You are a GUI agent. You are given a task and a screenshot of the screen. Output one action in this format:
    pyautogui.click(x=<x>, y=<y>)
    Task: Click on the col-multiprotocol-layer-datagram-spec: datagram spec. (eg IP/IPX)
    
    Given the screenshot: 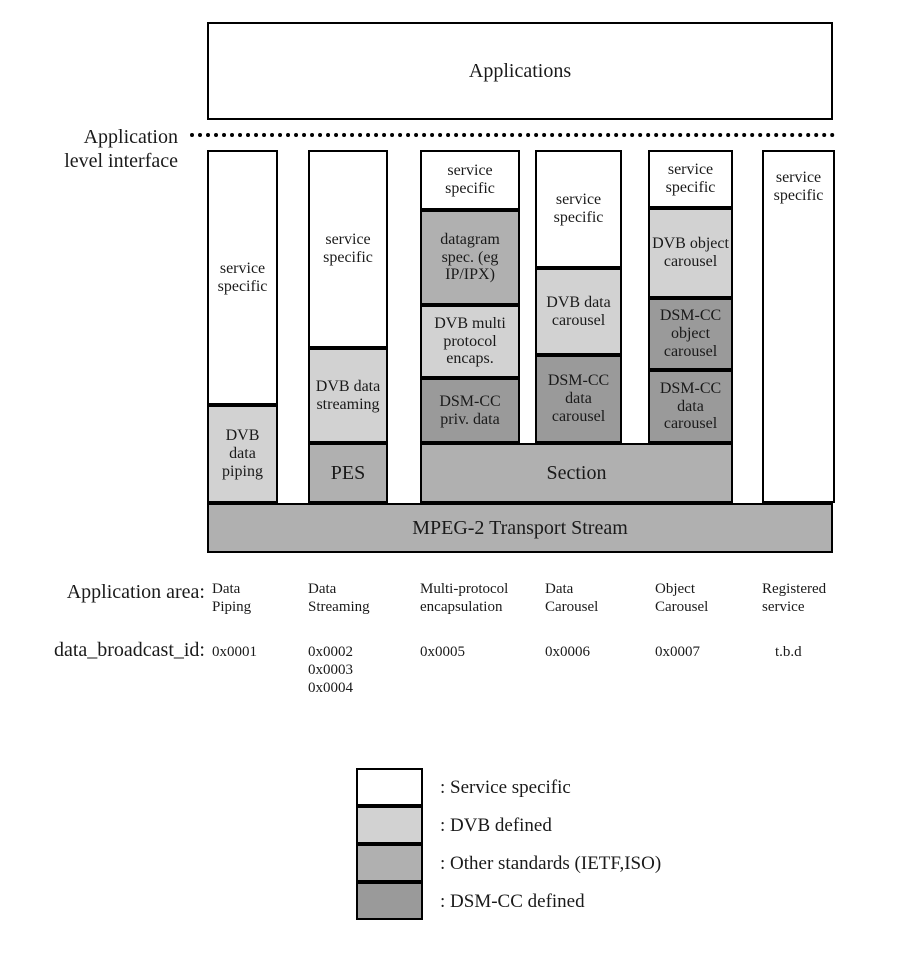 What is the action you would take?
    pyautogui.click(x=470, y=257)
    